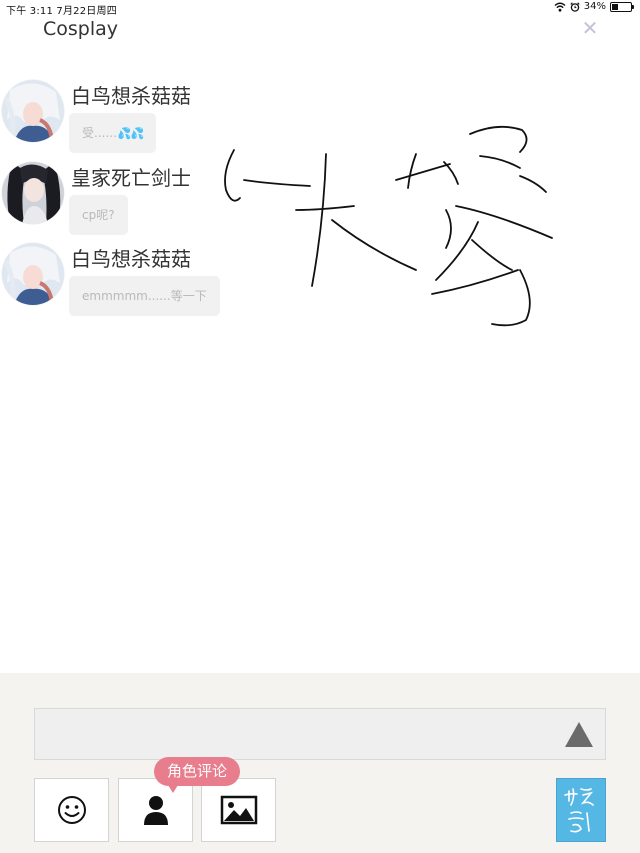  I want to click on character-comment-tooltip: 角色评论, so click(197, 775).